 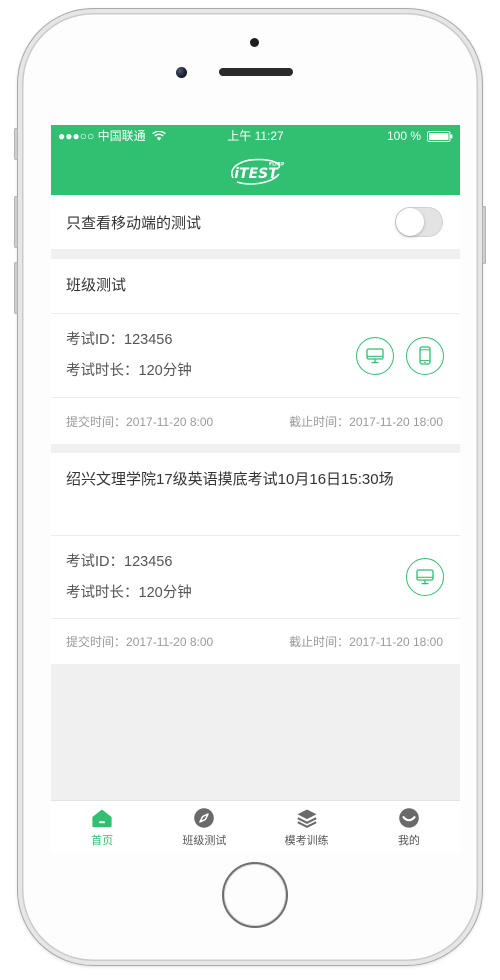 What do you see at coordinates (16, 222) in the screenshot?
I see `volume-up-button` at bounding box center [16, 222].